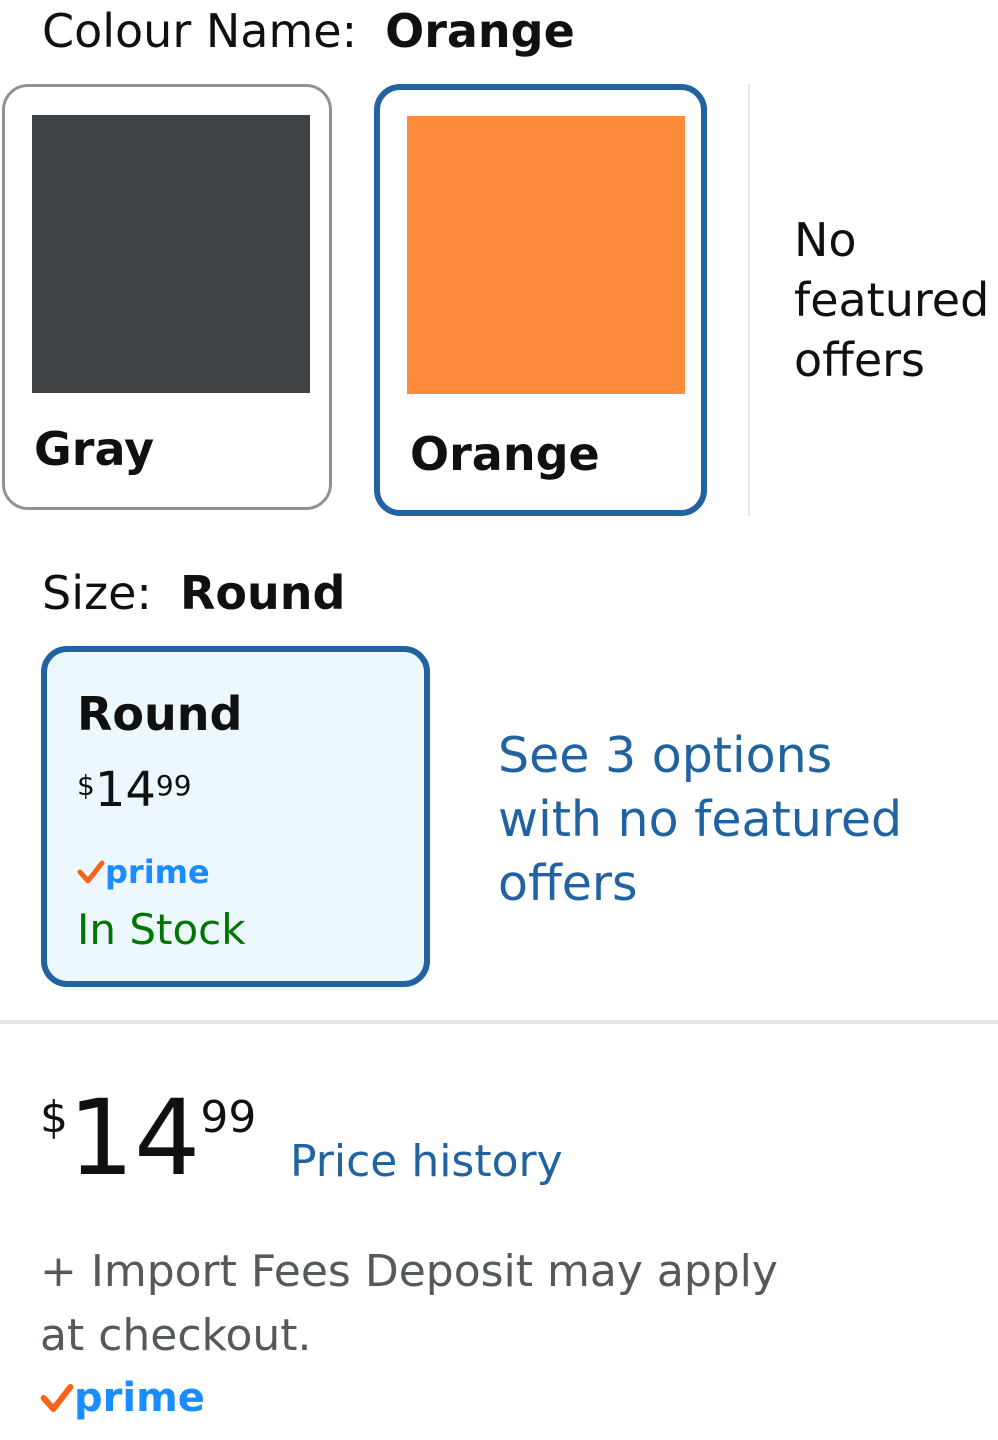 The height and width of the screenshot is (1440, 998). What do you see at coordinates (94, 449) in the screenshot?
I see `swatch-label-gray: Gray` at bounding box center [94, 449].